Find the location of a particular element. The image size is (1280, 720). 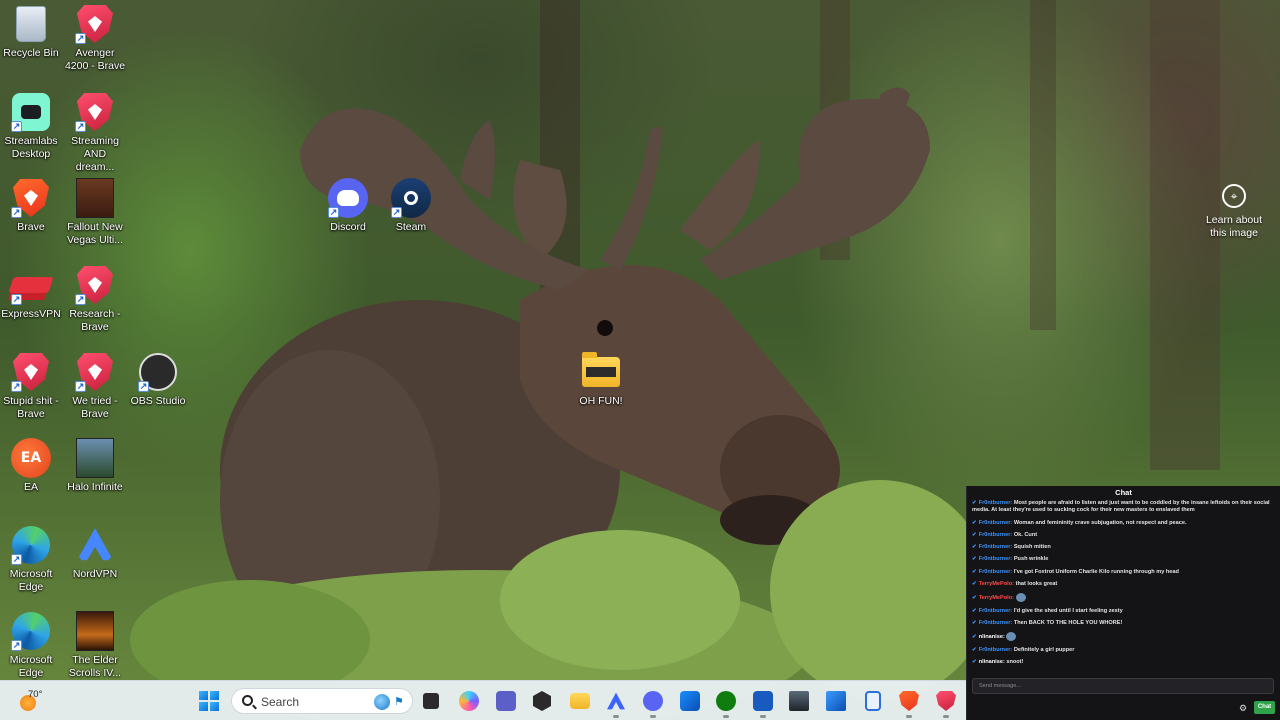

brave-taskbar-button is located at coordinates (909, 703).